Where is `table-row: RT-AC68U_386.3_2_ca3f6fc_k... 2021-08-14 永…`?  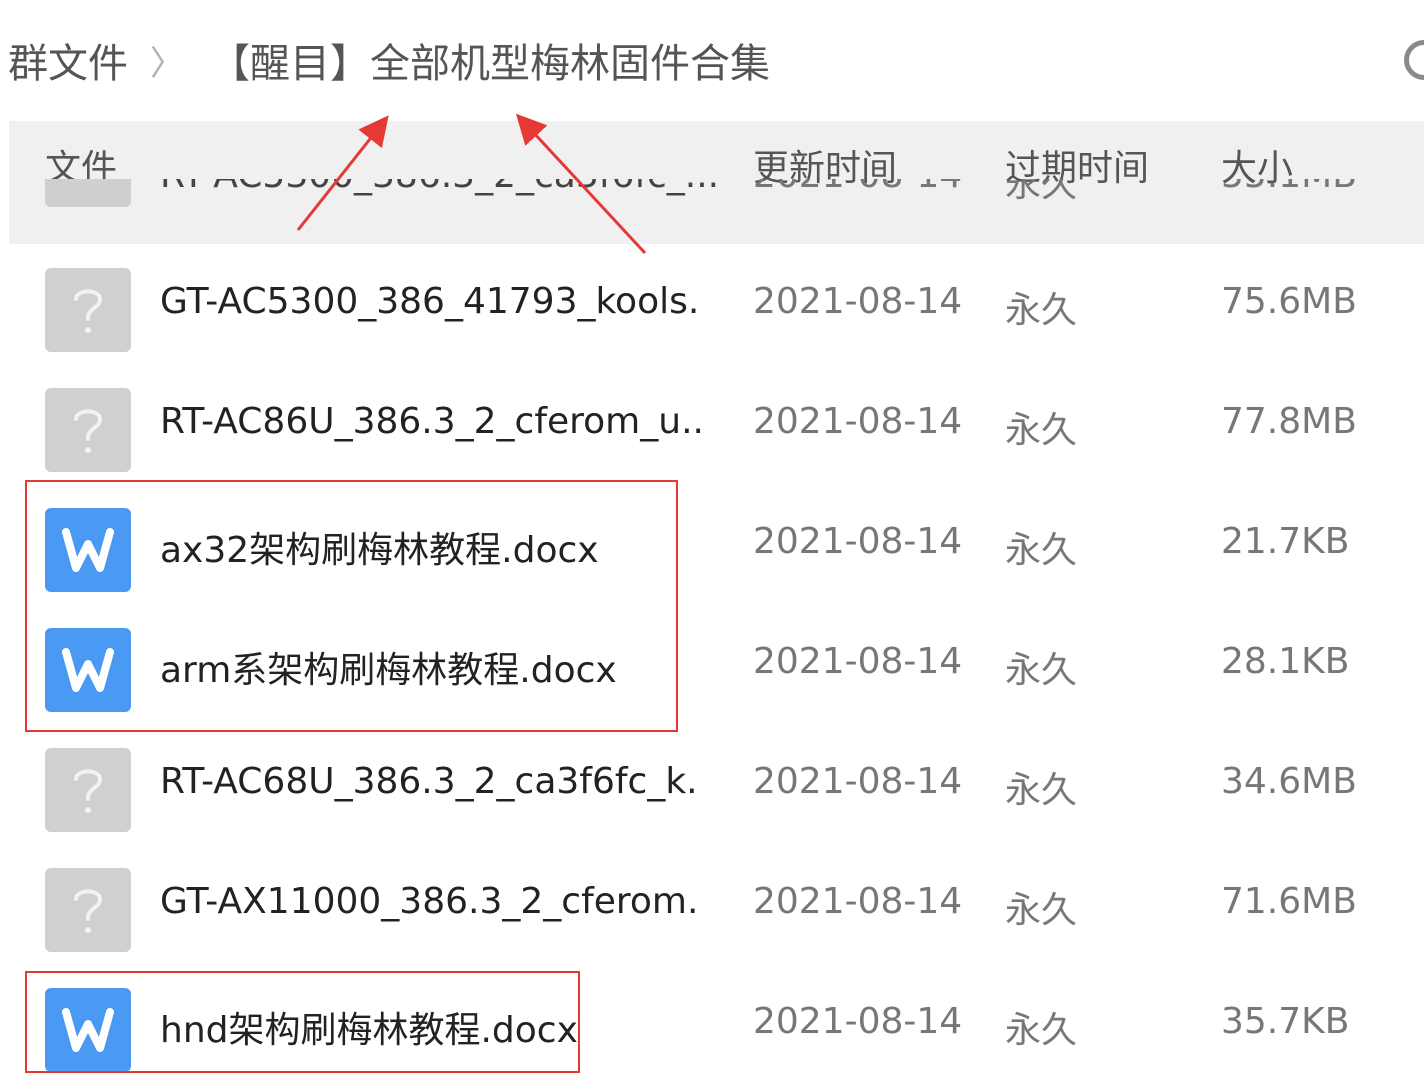 table-row: RT-AC68U_386.3_2_ca3f6fc_k... 2021-08-14 永… is located at coordinates (716, 785).